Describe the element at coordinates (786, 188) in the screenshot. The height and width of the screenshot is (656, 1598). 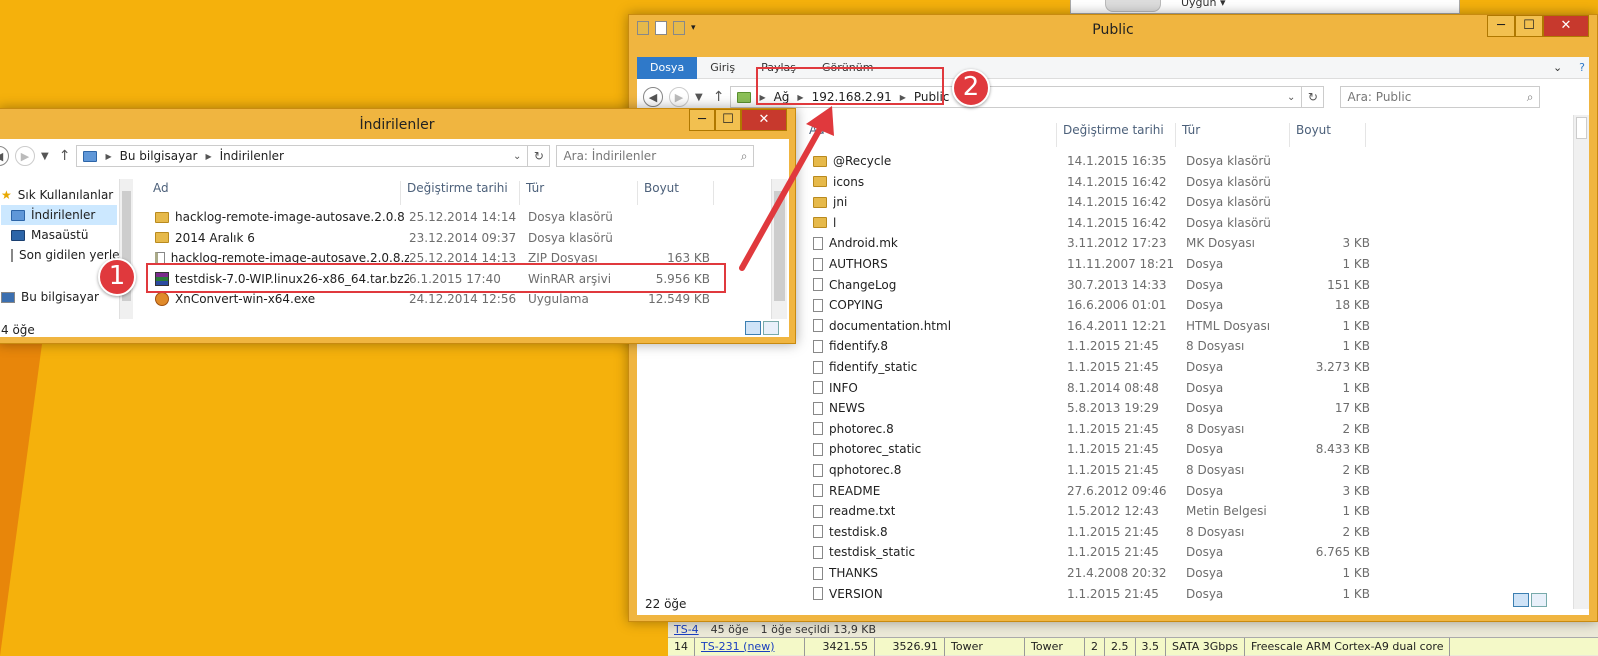
I see `annotation-arrow` at that location.